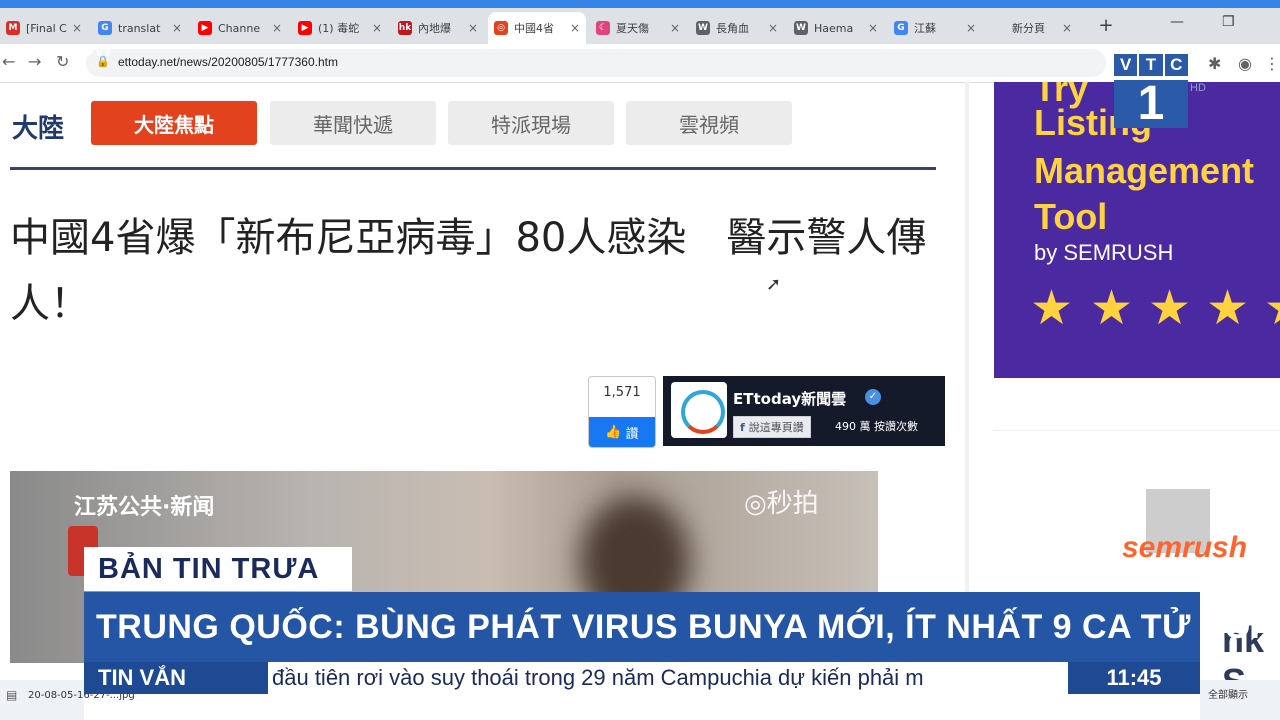 The image size is (1280, 720). Describe the element at coordinates (1228, 22) in the screenshot. I see `maximize-icon: ❐` at that location.